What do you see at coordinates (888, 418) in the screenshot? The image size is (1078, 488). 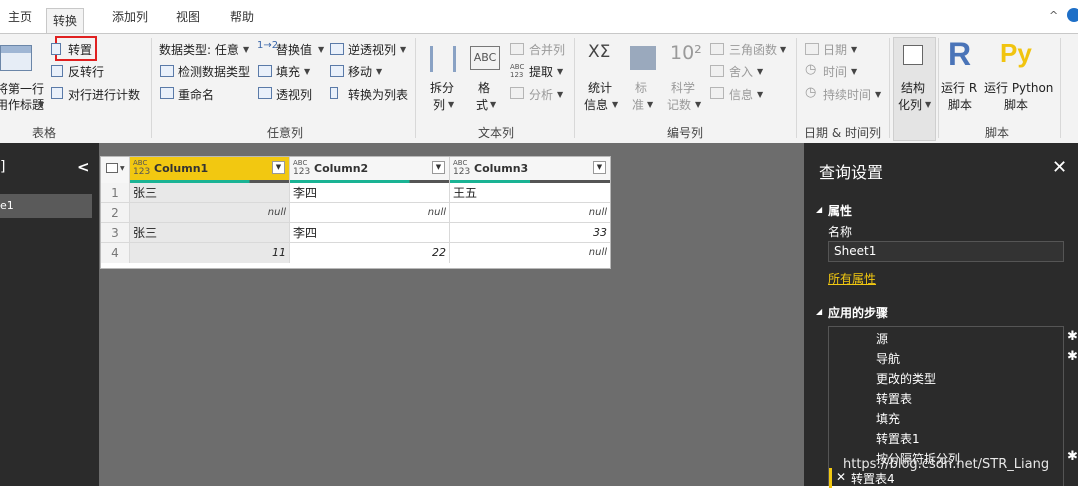 I see `step-fill: 填充` at bounding box center [888, 418].